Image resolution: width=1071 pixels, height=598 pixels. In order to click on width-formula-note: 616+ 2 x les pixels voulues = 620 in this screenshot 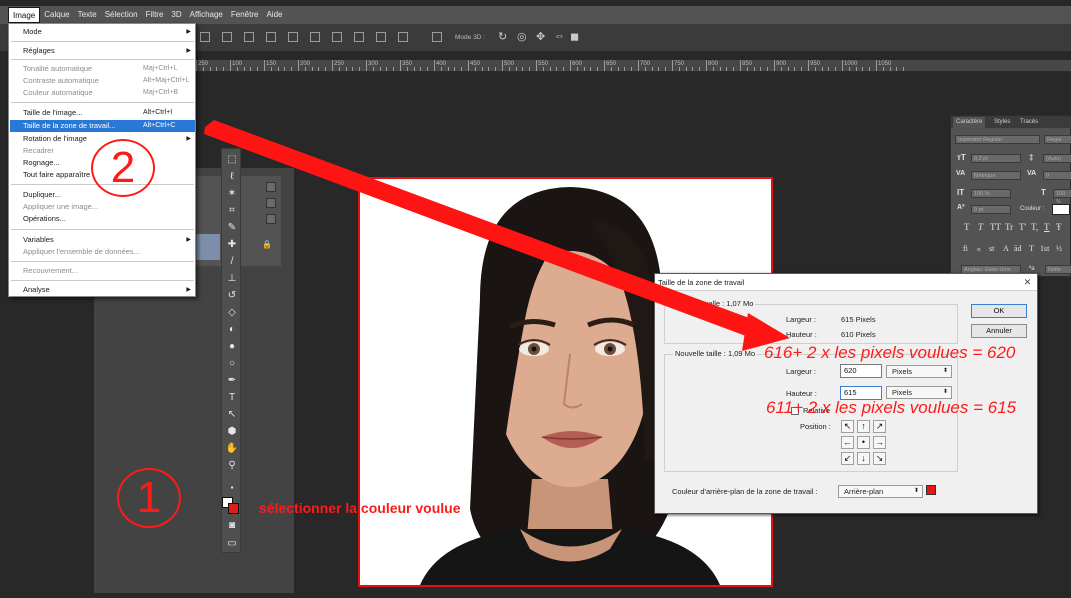, I will do `click(890, 352)`.